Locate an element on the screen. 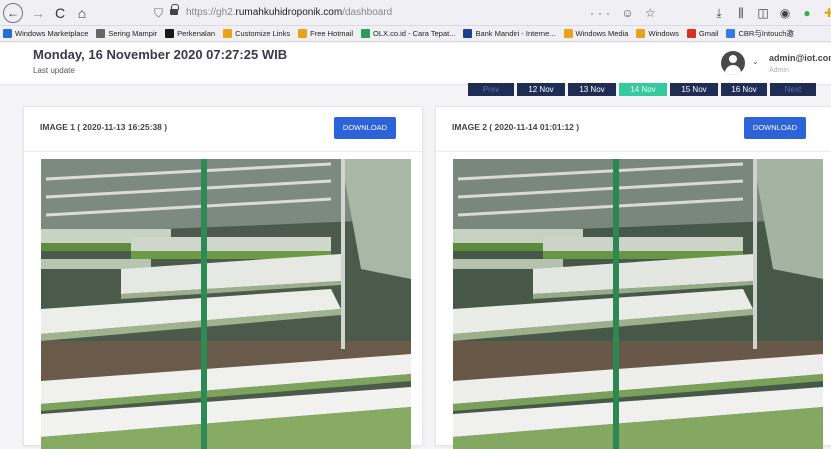 This screenshot has height=449, width=831. bookmark-item: Windows is located at coordinates (657, 33).